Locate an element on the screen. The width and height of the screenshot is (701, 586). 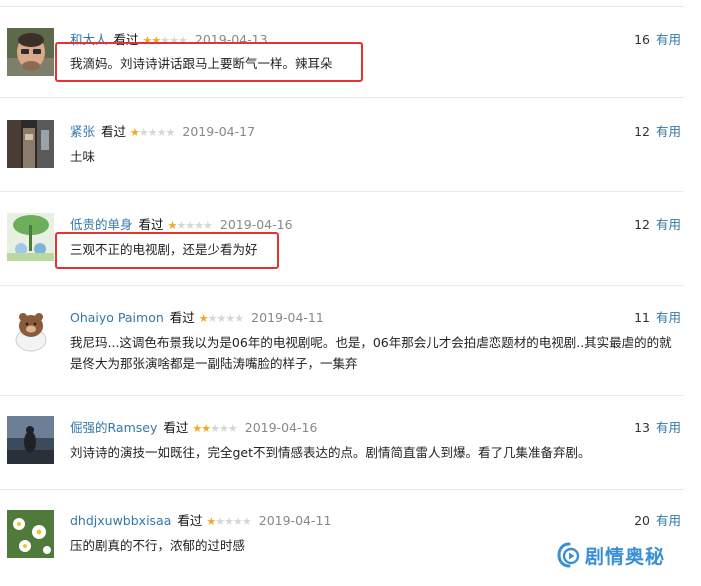
vote-count: 20 is located at coordinates (642, 520).